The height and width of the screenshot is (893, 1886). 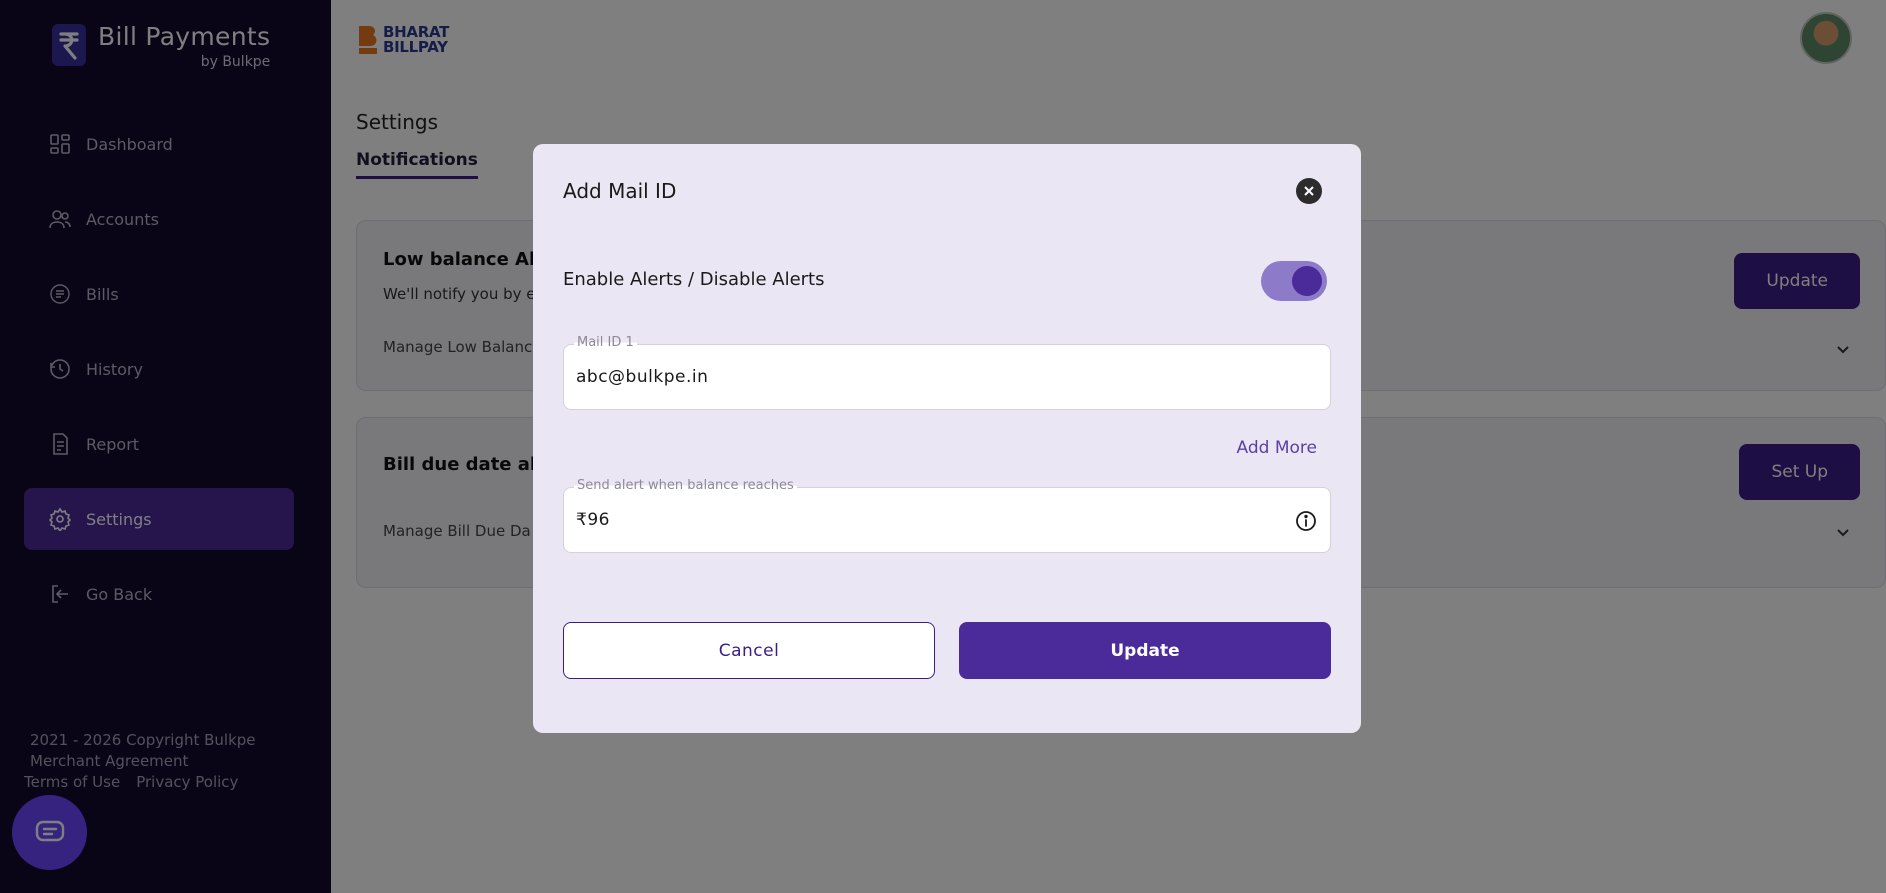 What do you see at coordinates (1145, 650) in the screenshot?
I see `update-button: Update` at bounding box center [1145, 650].